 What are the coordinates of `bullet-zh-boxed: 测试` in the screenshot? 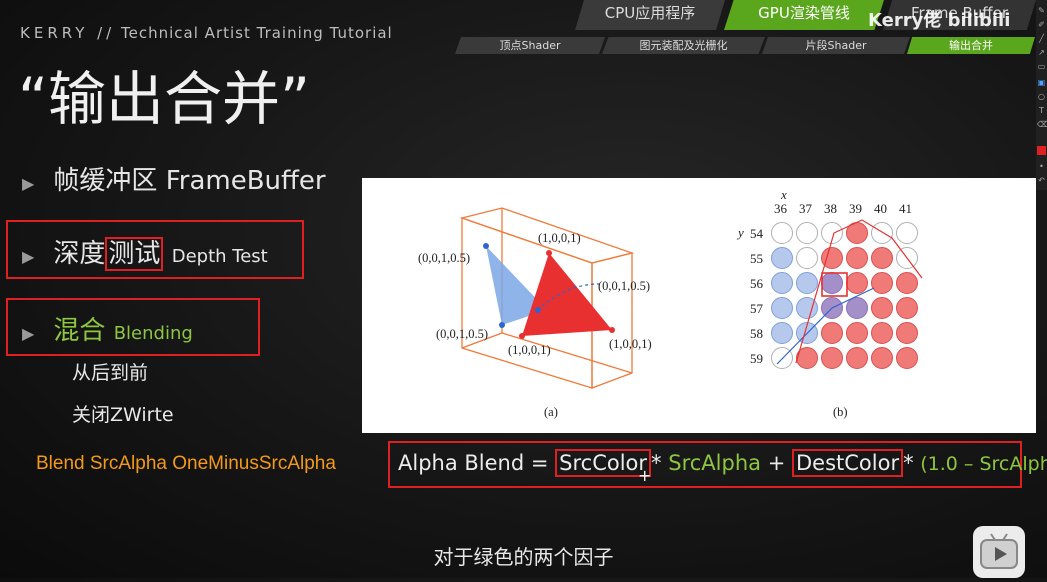 It's located at (134, 254).